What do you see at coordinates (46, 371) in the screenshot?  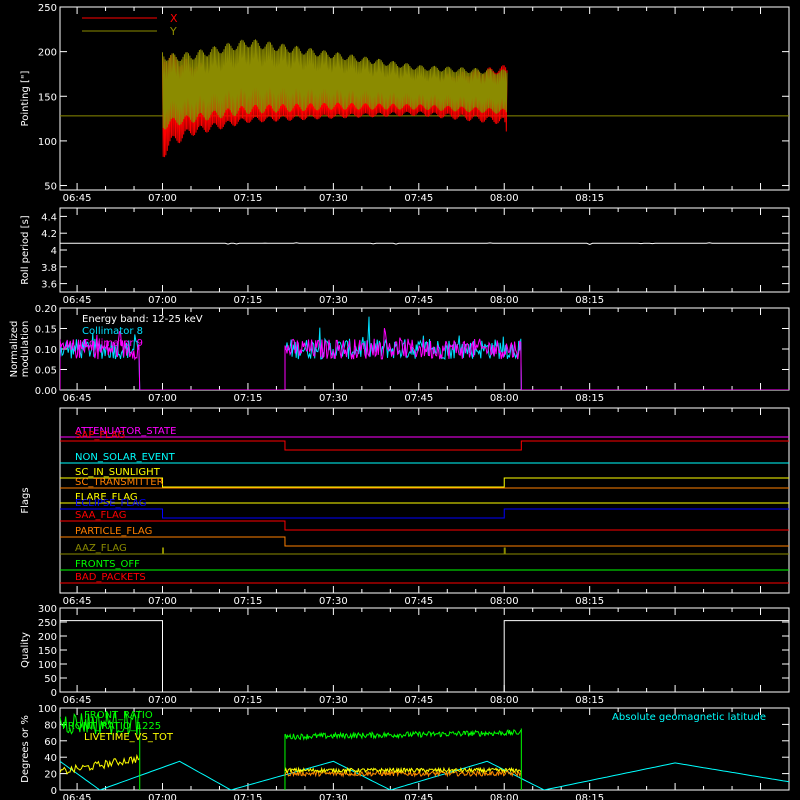 I see `y-tick-label: 0.05` at bounding box center [46, 371].